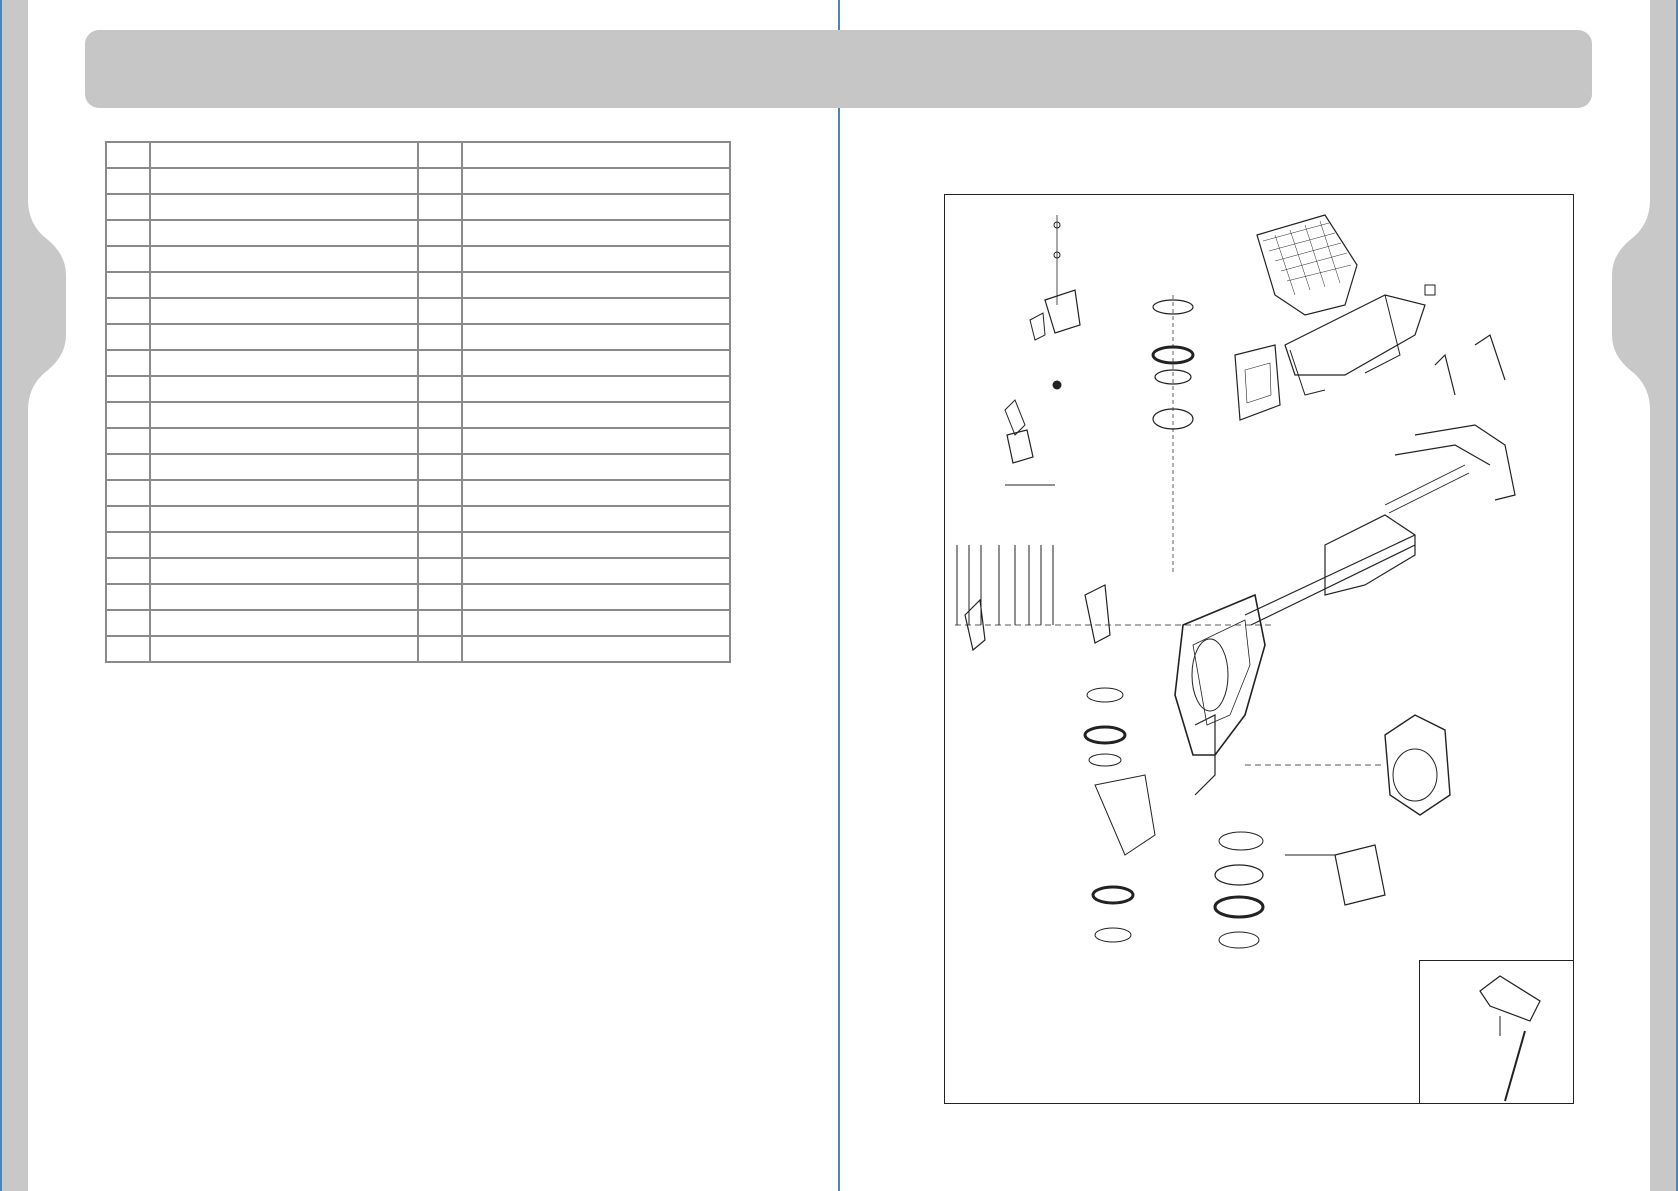 Image resolution: width=1678 pixels, height=1191 pixels. Describe the element at coordinates (1115, 598) in the screenshot. I see `blade-bolt-set` at that location.